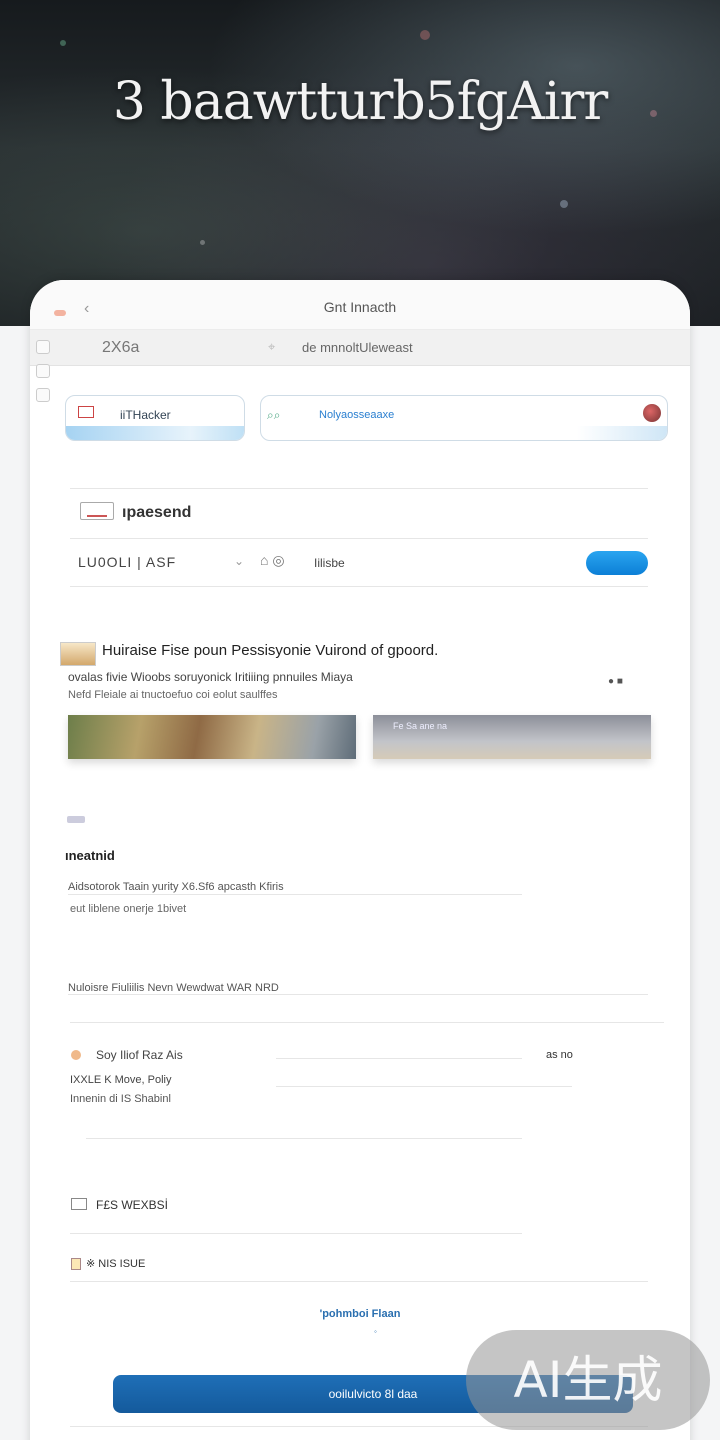 The image size is (720, 1440). What do you see at coordinates (588, 1380) in the screenshot?
I see `ai-generated-watermark: AI生成` at bounding box center [588, 1380].